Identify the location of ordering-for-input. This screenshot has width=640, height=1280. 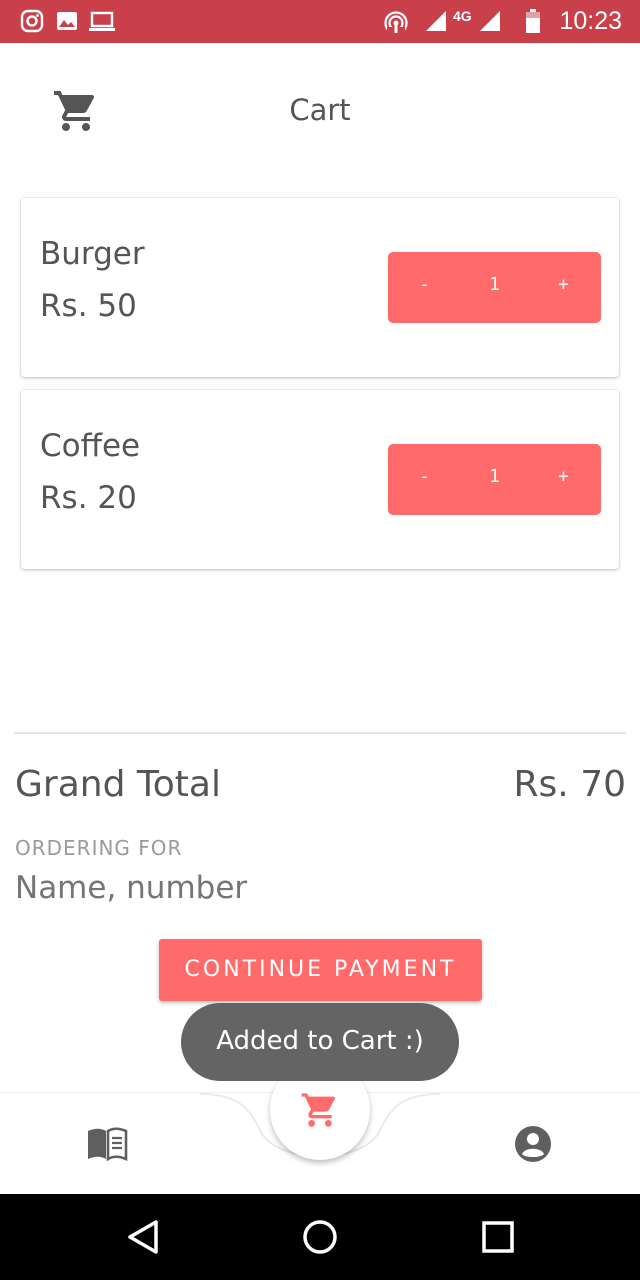
(265, 888).